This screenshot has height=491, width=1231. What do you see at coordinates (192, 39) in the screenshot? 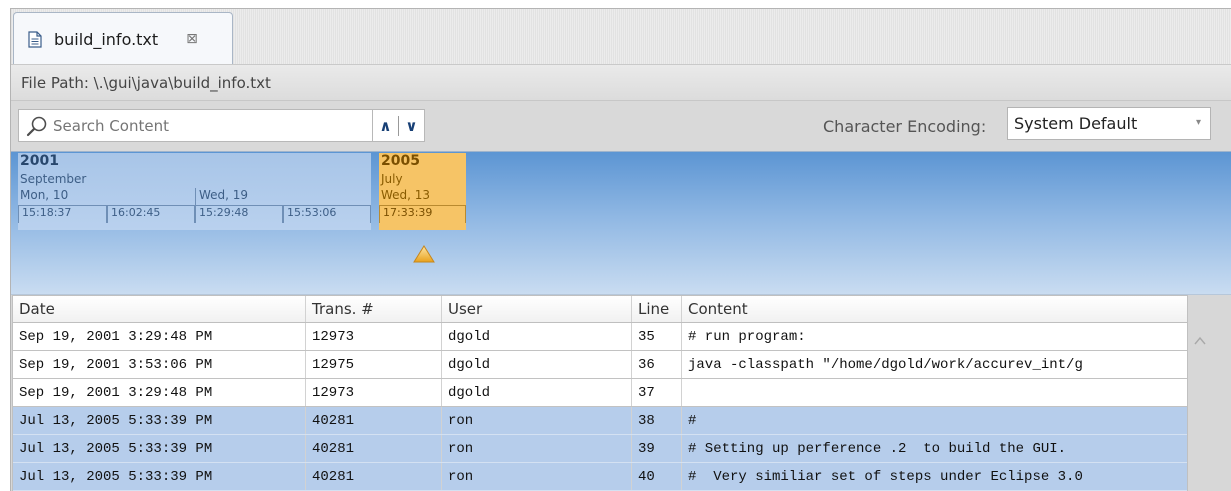
I see `close-icon: ⊠` at bounding box center [192, 39].